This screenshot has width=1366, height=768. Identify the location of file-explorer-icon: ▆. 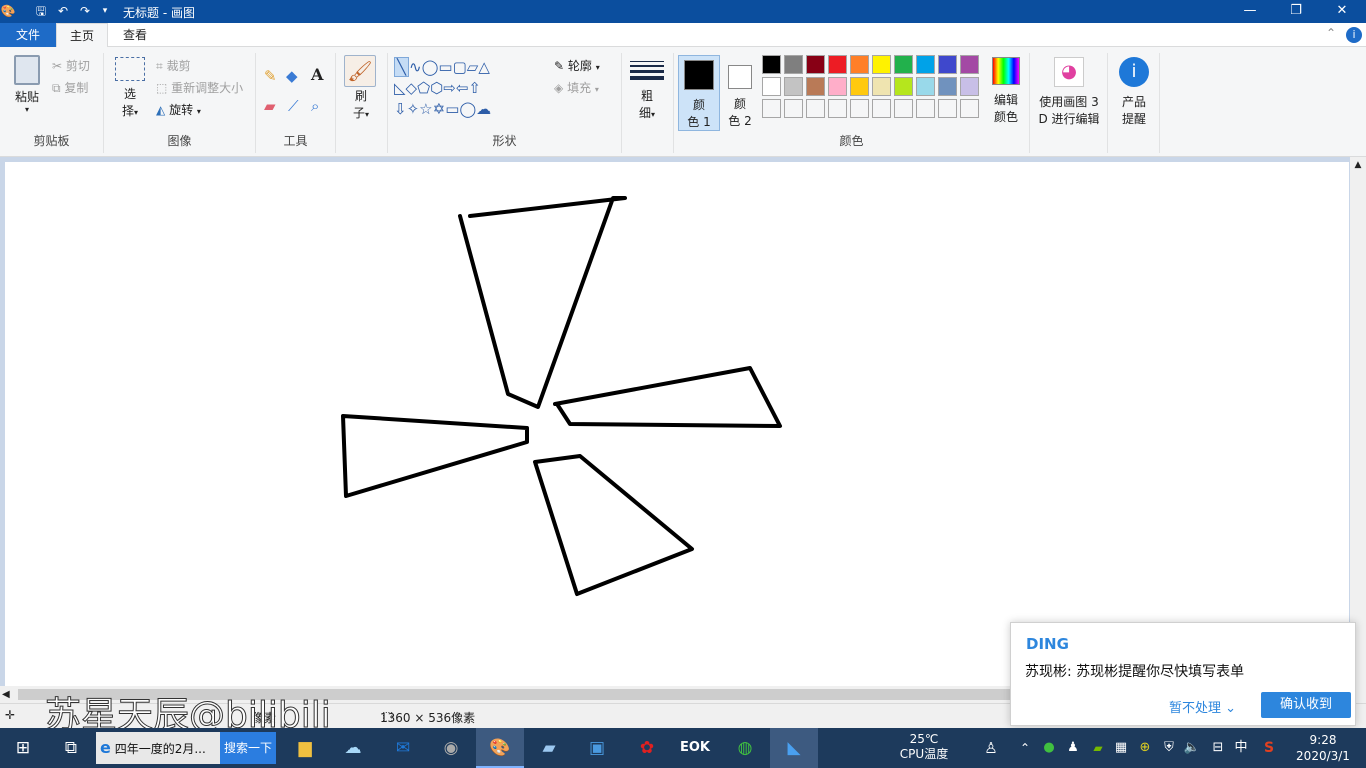
(305, 748).